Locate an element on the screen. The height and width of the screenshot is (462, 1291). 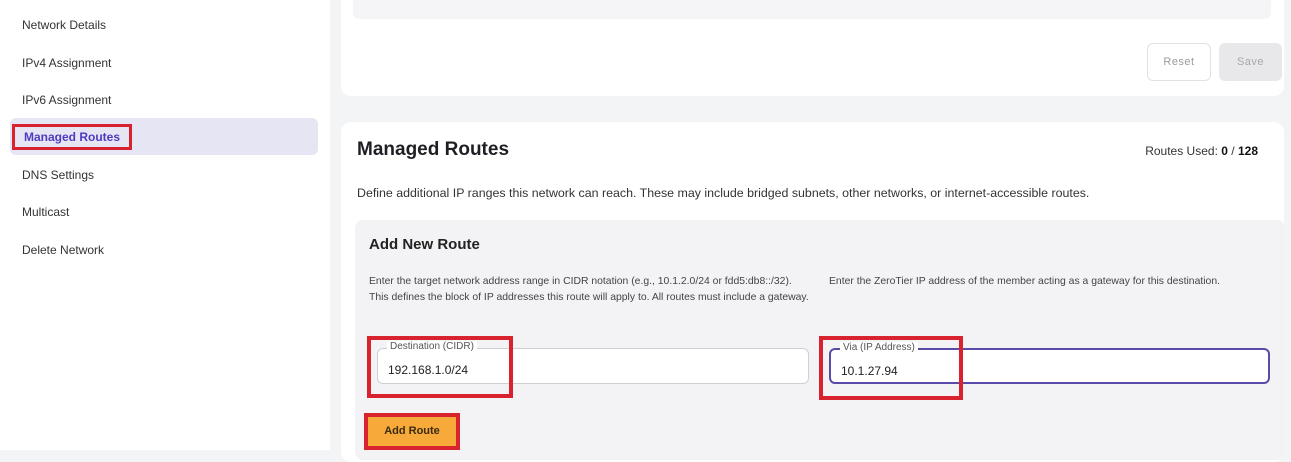
sidebar-item-dns-settings: DNS Settings is located at coordinates (58, 175).